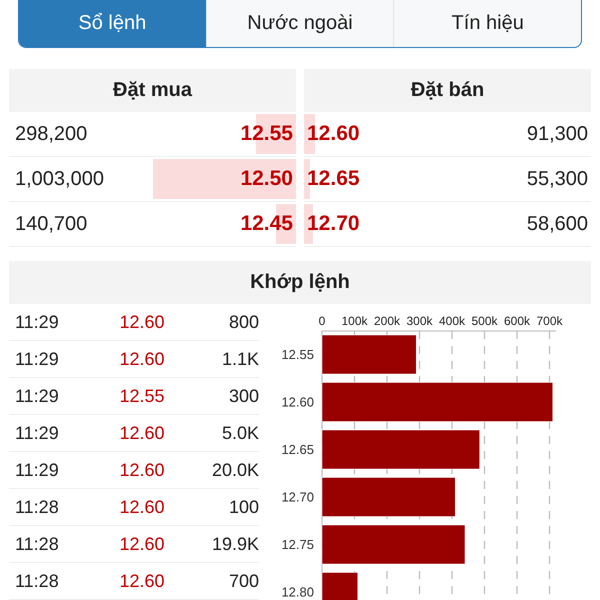 The width and height of the screenshot is (600, 600). Describe the element at coordinates (243, 507) in the screenshot. I see `trade-volume: 100` at that location.